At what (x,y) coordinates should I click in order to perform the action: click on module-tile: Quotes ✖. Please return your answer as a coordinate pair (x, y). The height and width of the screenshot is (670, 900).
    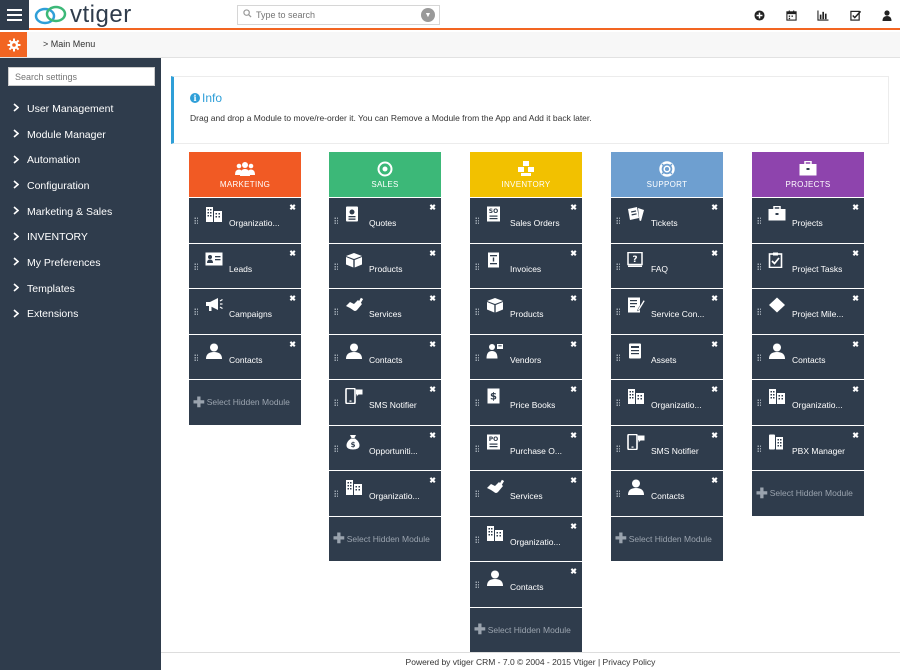
    Looking at the image, I should click on (385, 220).